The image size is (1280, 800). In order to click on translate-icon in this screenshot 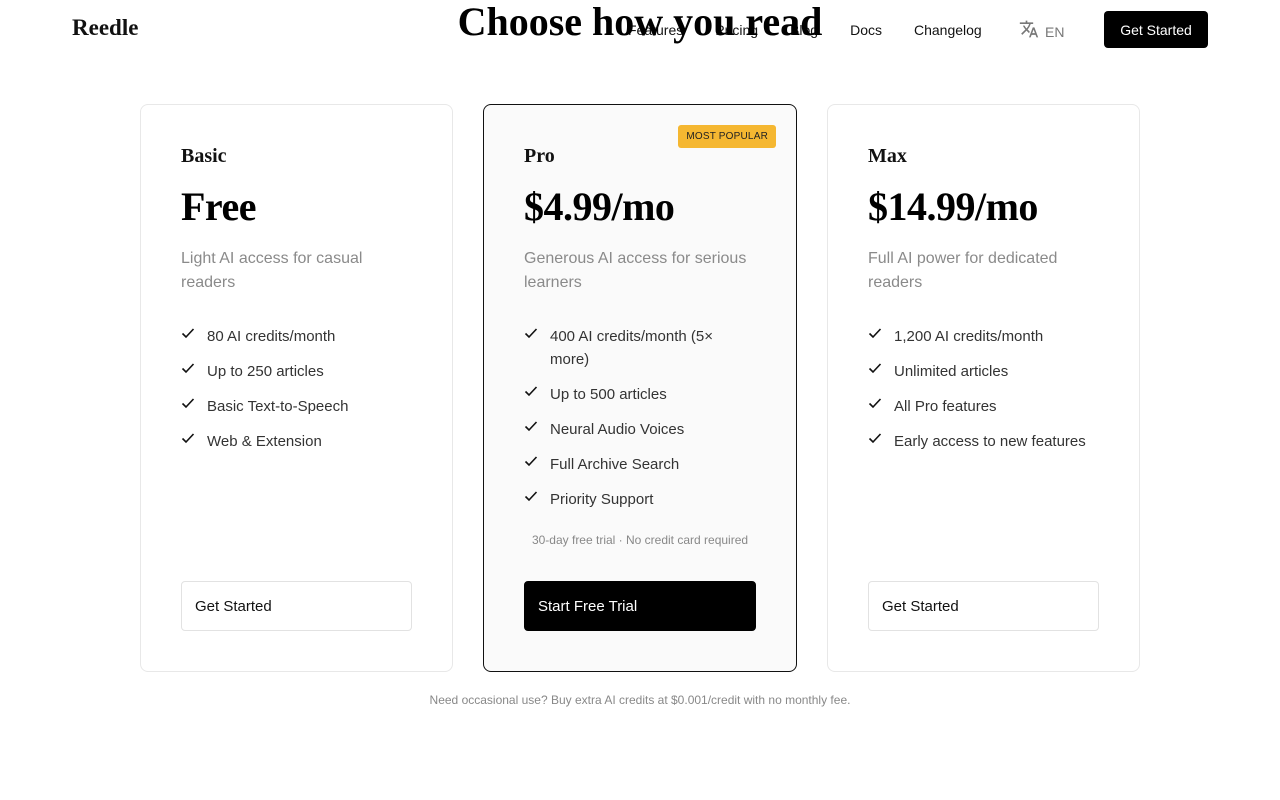, I will do `click(1029, 31)`.